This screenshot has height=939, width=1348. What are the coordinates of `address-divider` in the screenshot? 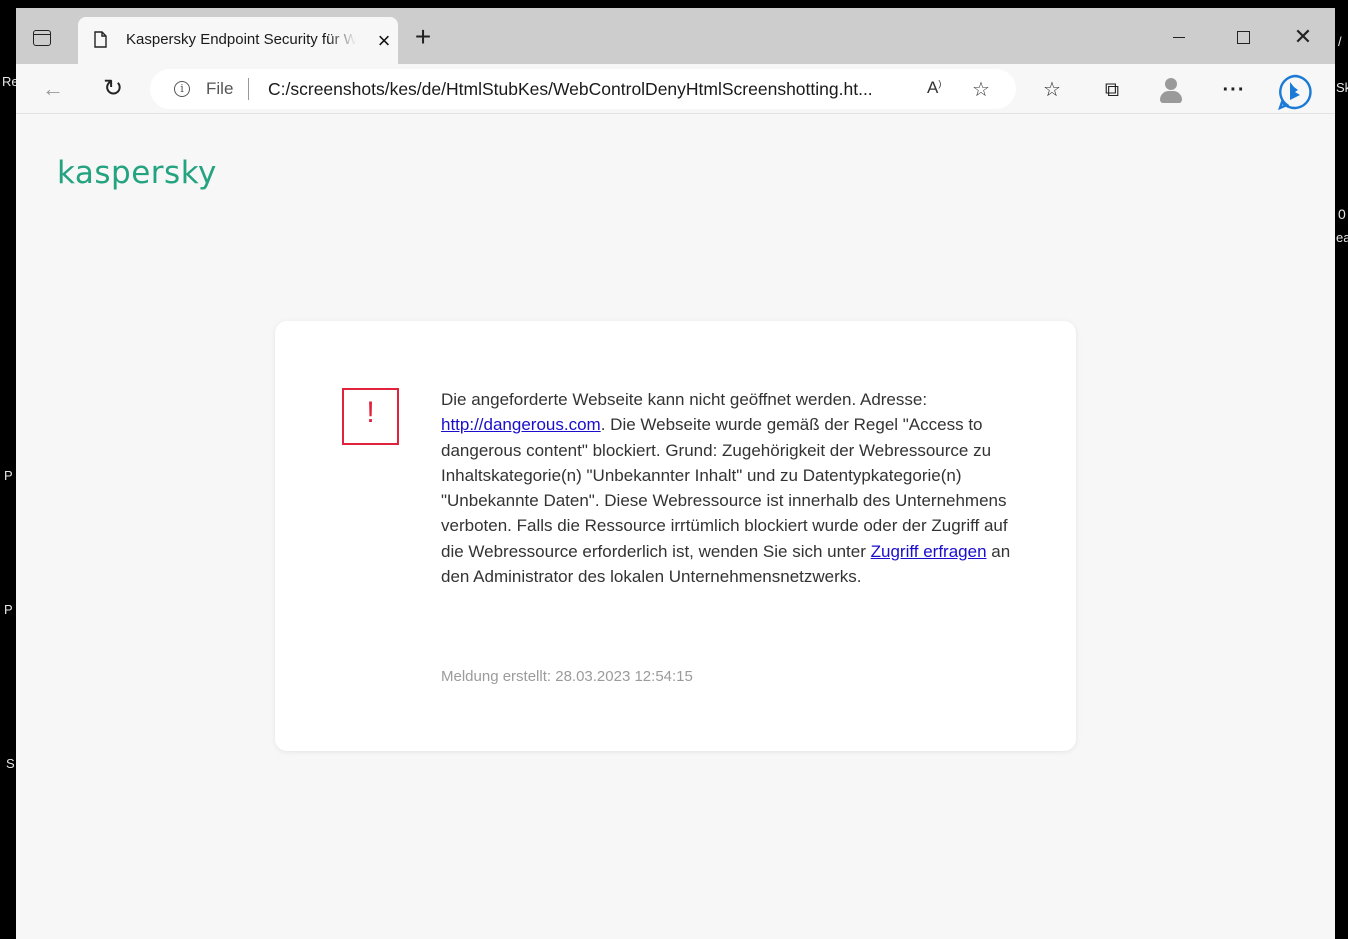 It's located at (248, 89).